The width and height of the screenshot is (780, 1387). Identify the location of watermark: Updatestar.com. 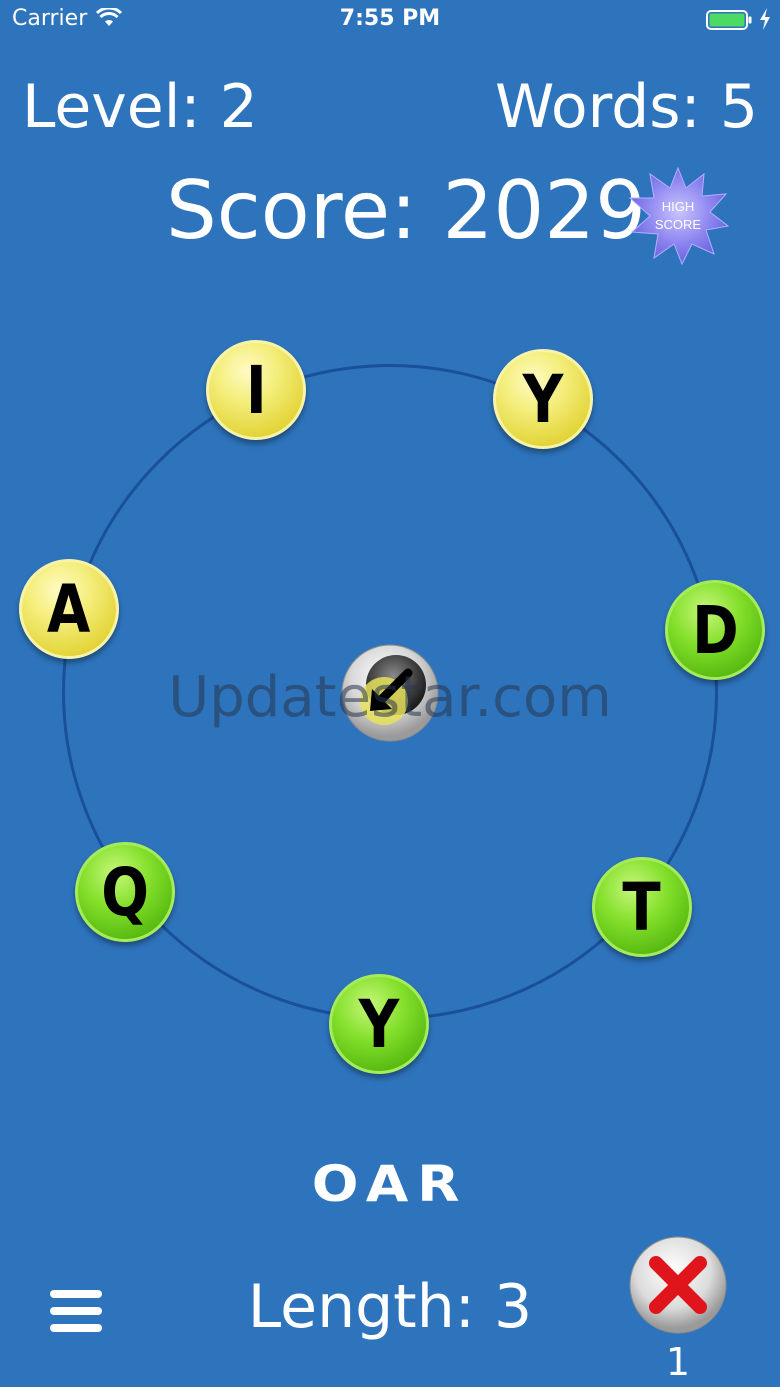
(390, 697).